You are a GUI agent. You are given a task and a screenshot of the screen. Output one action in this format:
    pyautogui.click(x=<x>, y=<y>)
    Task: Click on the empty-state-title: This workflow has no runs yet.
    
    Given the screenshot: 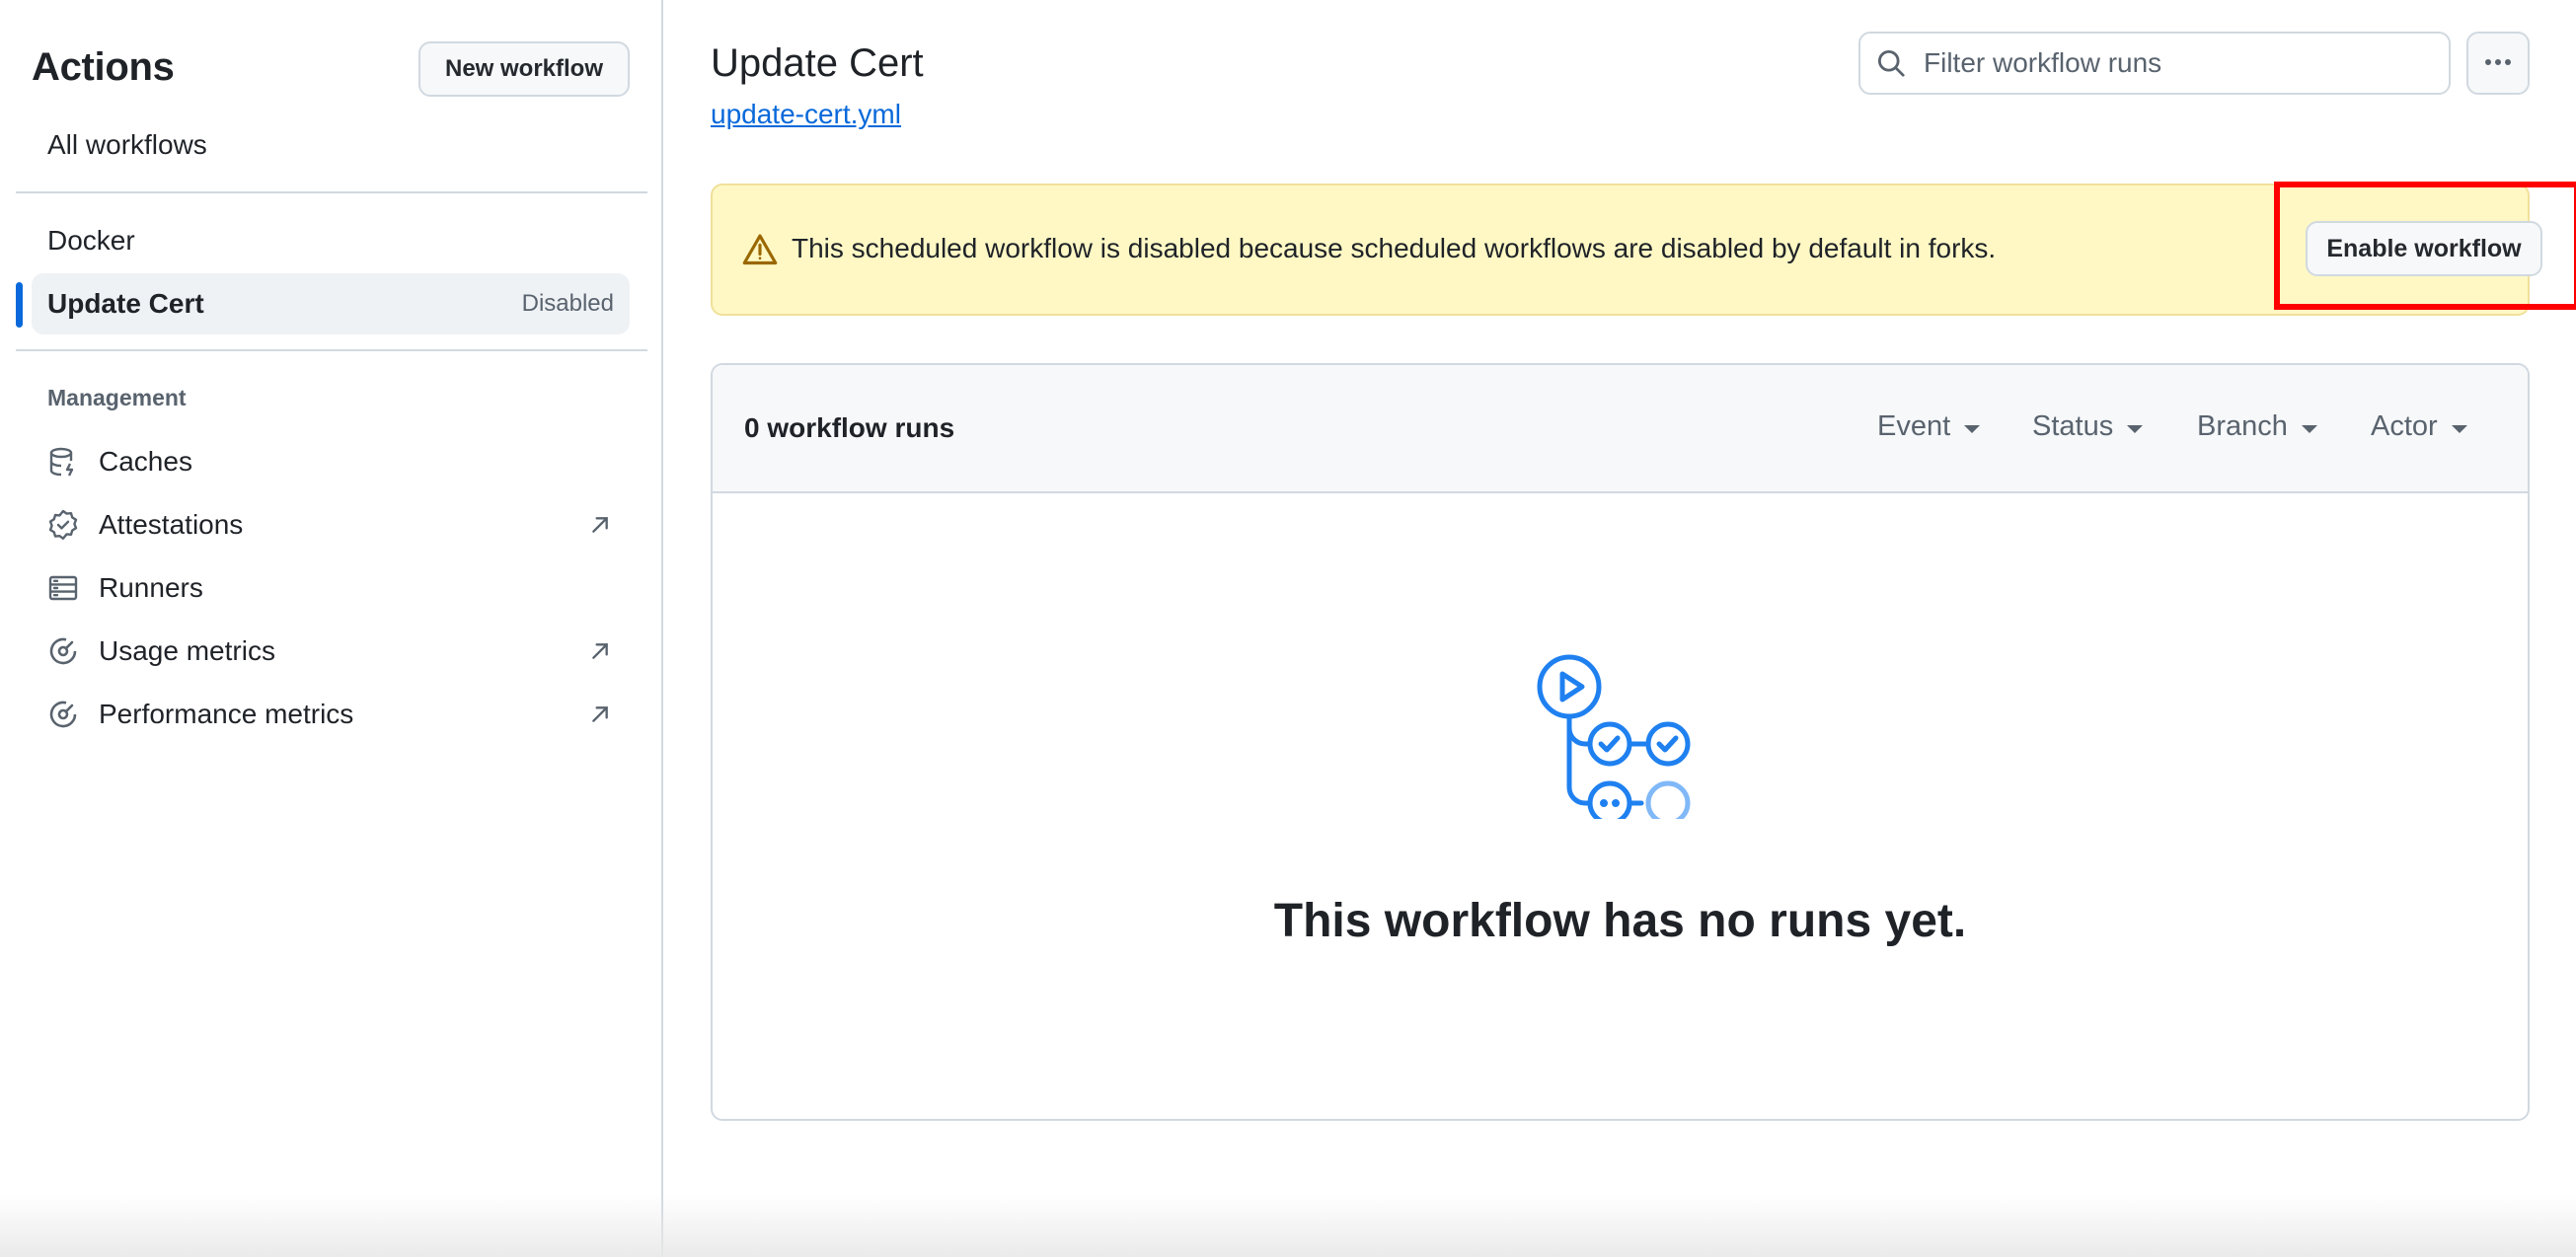 What is the action you would take?
    pyautogui.click(x=1620, y=921)
    